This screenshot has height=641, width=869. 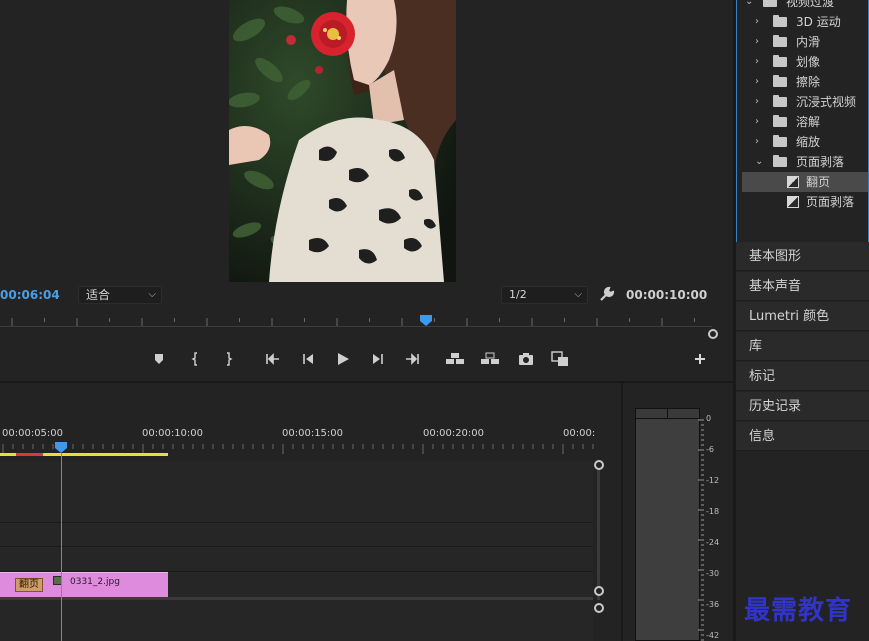 What do you see at coordinates (29, 585) in the screenshot?
I see `transition-clip: 翻页` at bounding box center [29, 585].